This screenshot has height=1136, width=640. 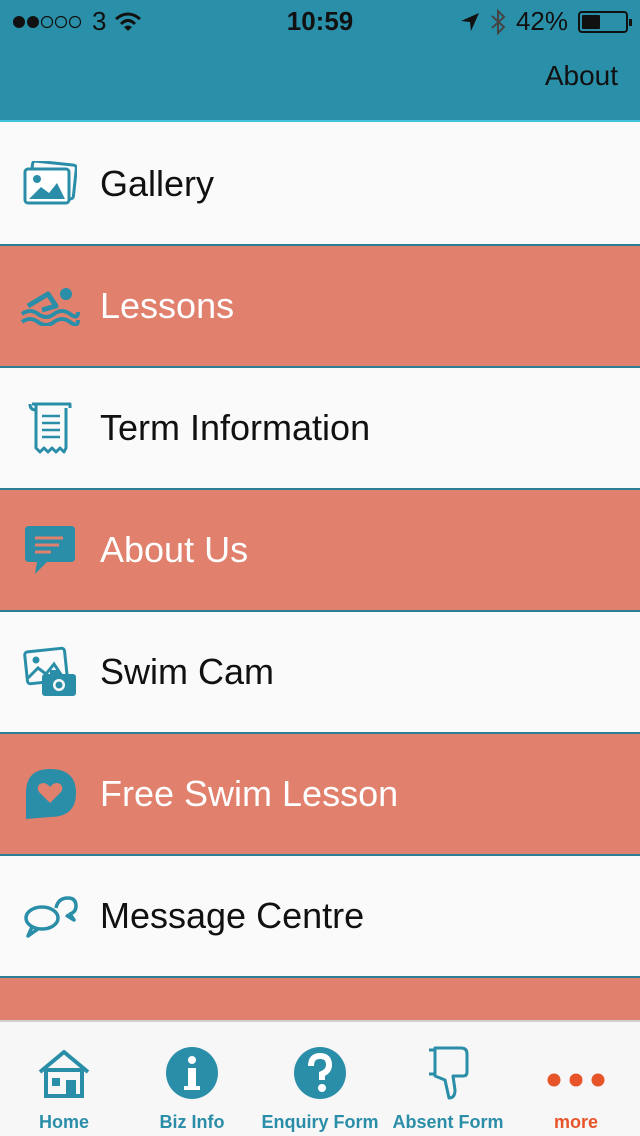 What do you see at coordinates (320, 1122) in the screenshot?
I see `tab-label: Enquiry Form` at bounding box center [320, 1122].